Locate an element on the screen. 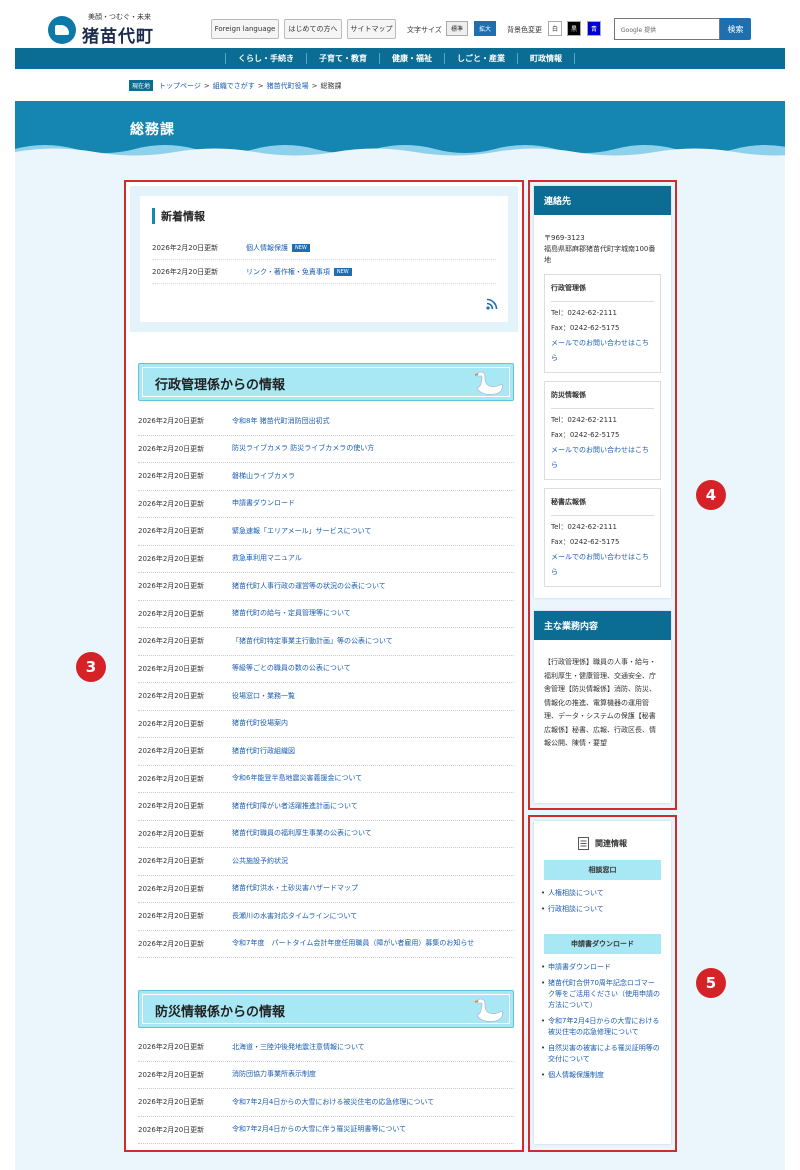 This screenshot has height=1170, width=800. list-item: 2026年2月20日更新 猪苗代町洪水・土砂災害ハザードマップ is located at coordinates (326, 889).